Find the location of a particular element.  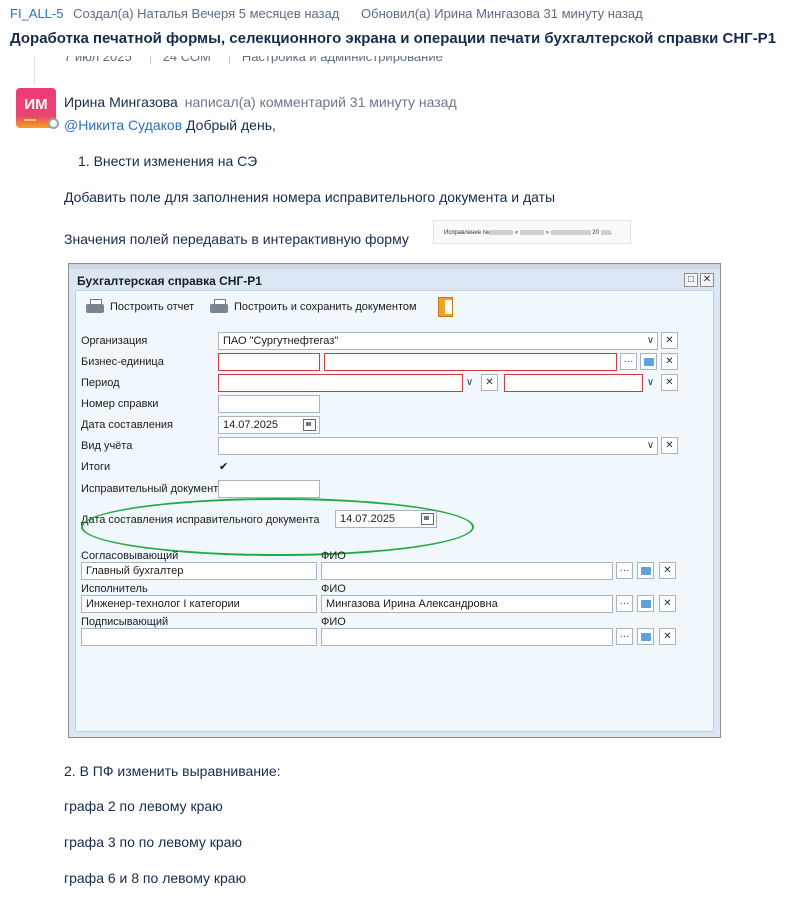

approver-fio-label: ФИО is located at coordinates (333, 556).